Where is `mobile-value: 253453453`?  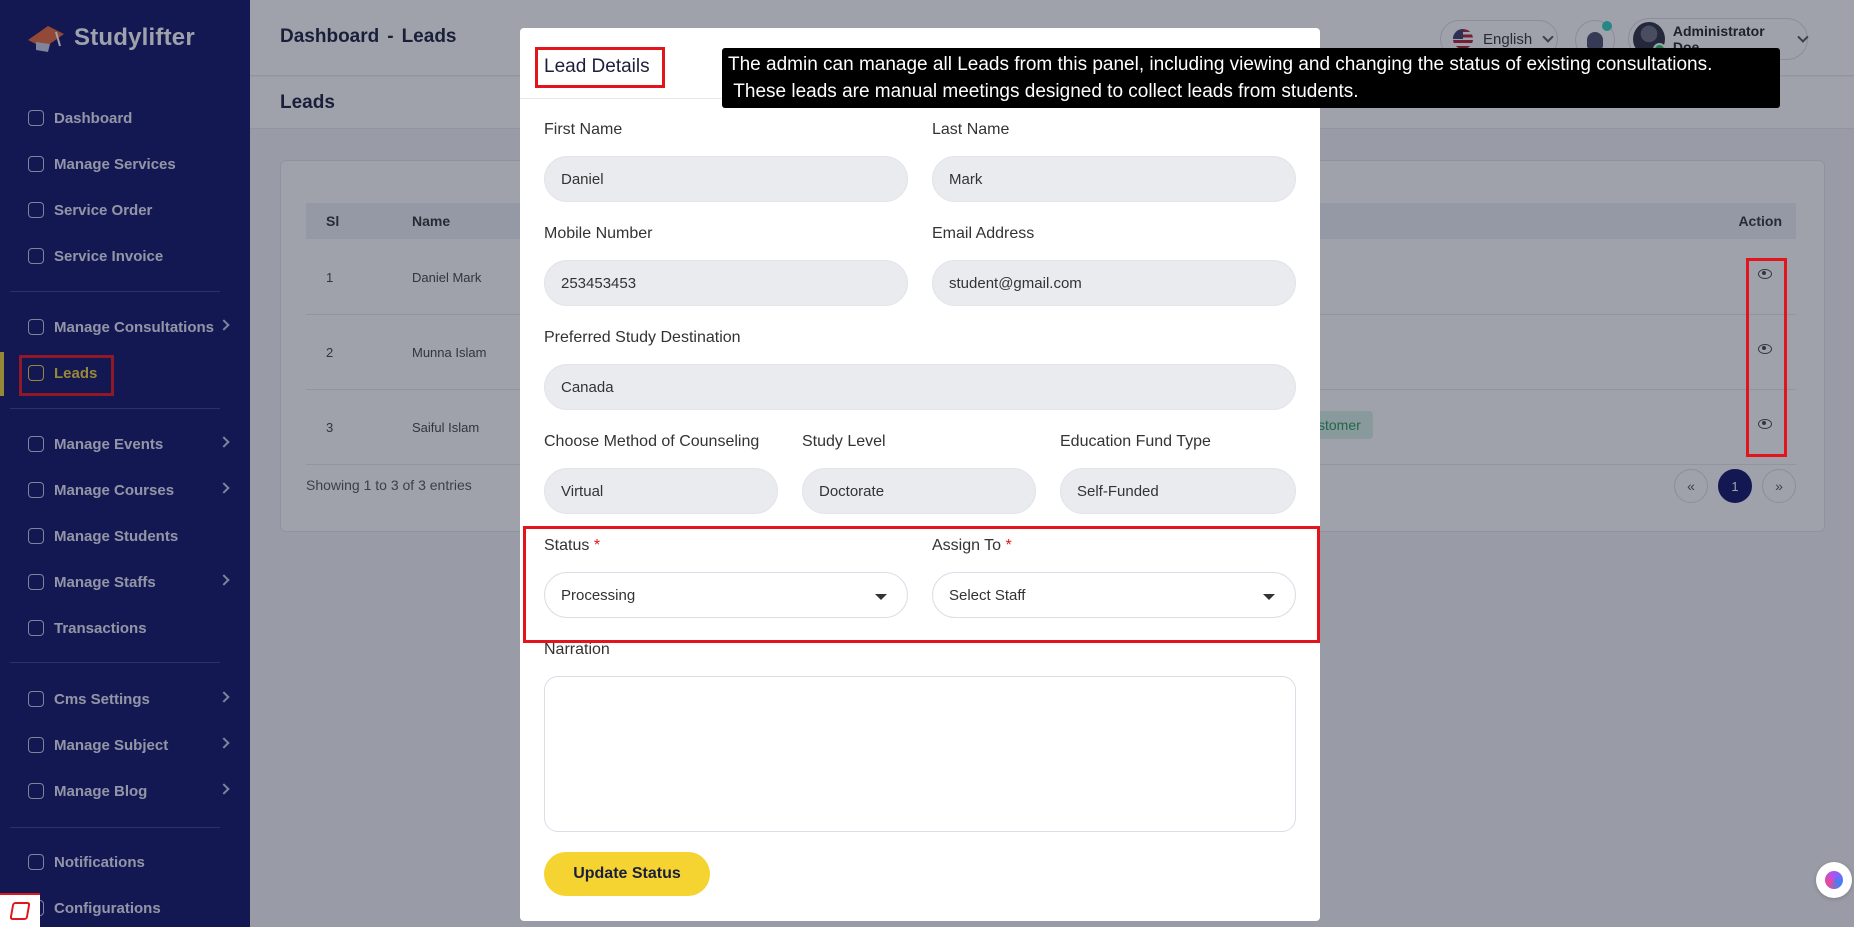 mobile-value: 253453453 is located at coordinates (599, 283).